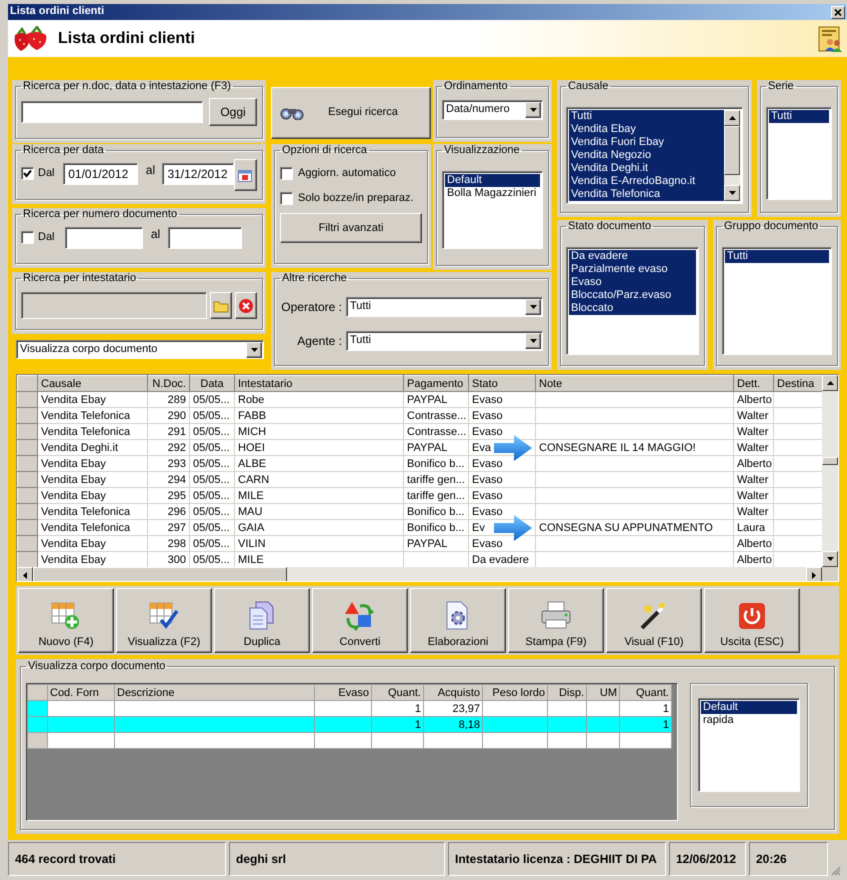 This screenshot has width=847, height=880. I want to click on group-label: Causale, so click(588, 86).